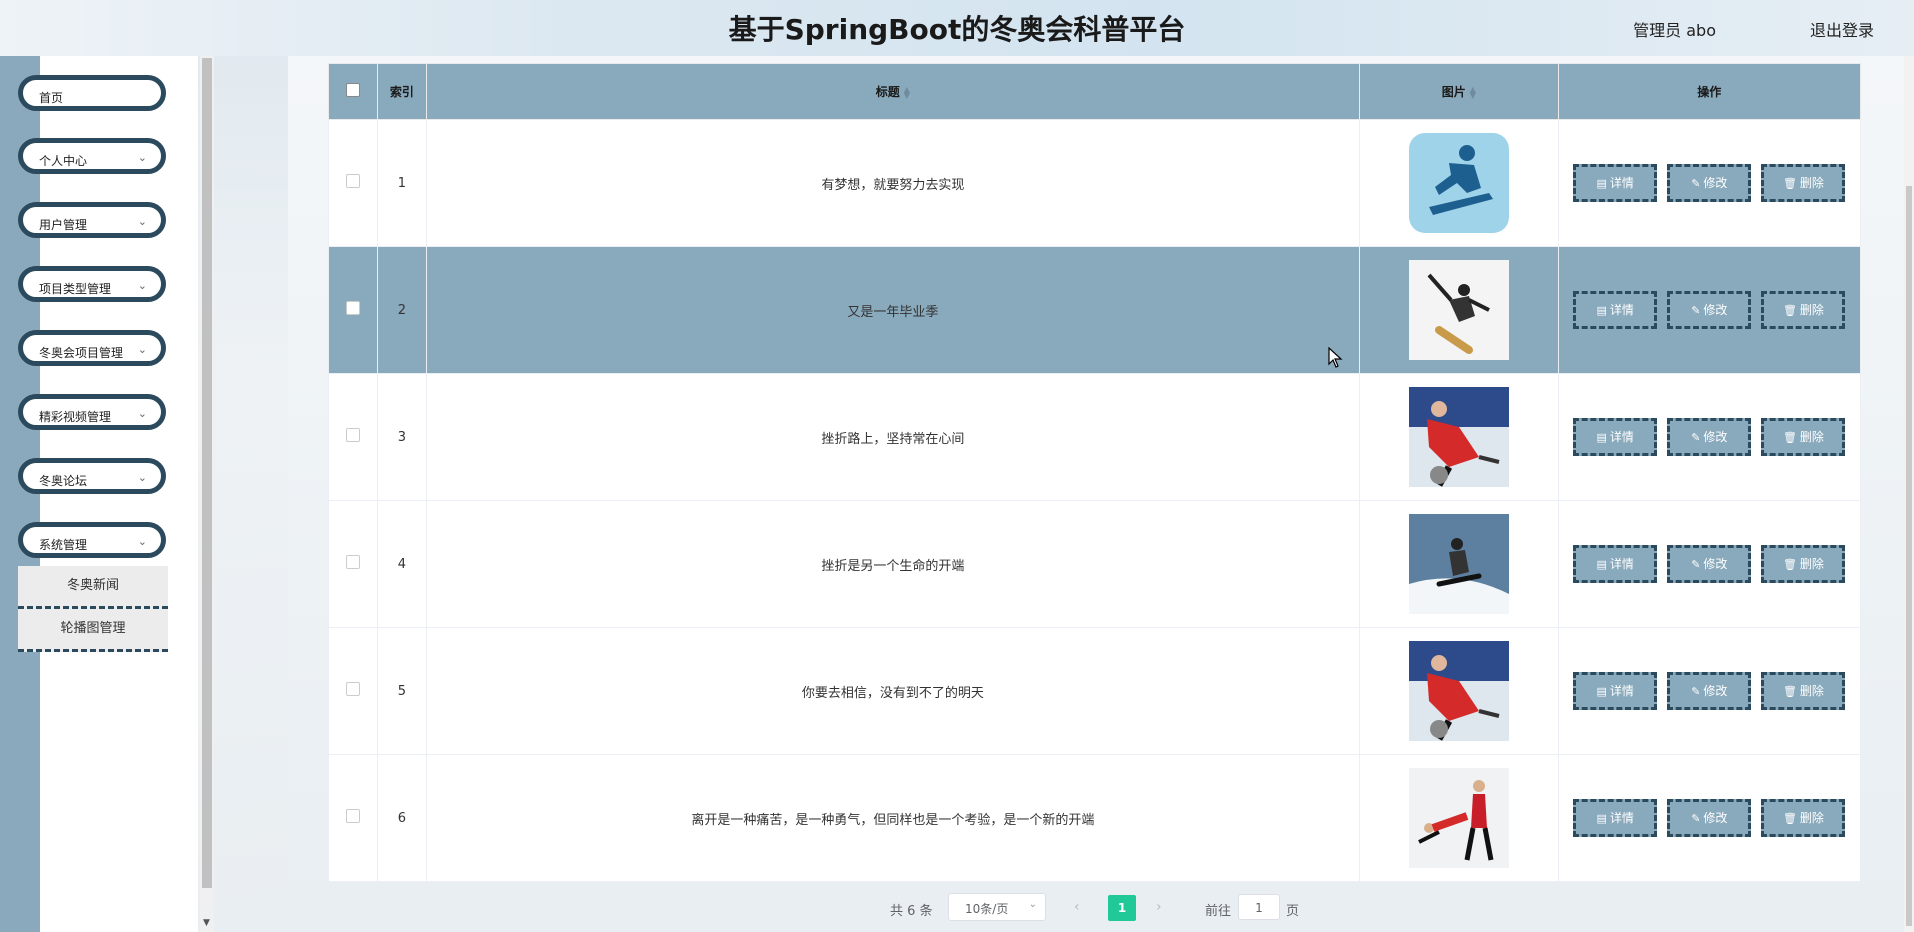 The width and height of the screenshot is (1914, 932). I want to click on select-all-cell, so click(353, 91).